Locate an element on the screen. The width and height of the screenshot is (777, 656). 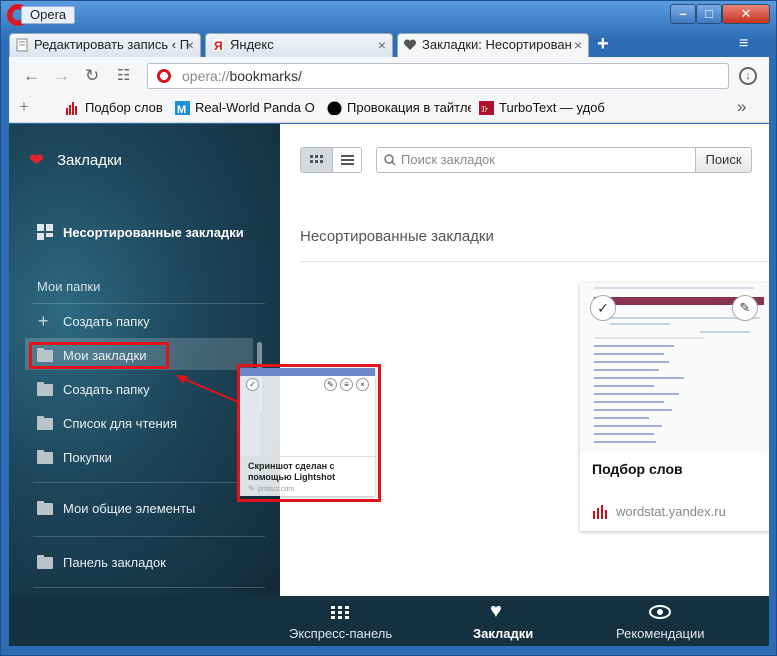
svg-text: Я is located at coordinates (218, 45).